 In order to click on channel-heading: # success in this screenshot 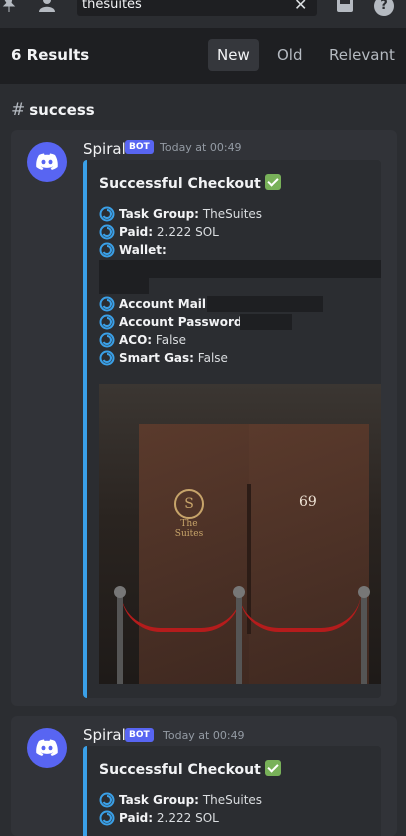, I will do `click(53, 110)`.